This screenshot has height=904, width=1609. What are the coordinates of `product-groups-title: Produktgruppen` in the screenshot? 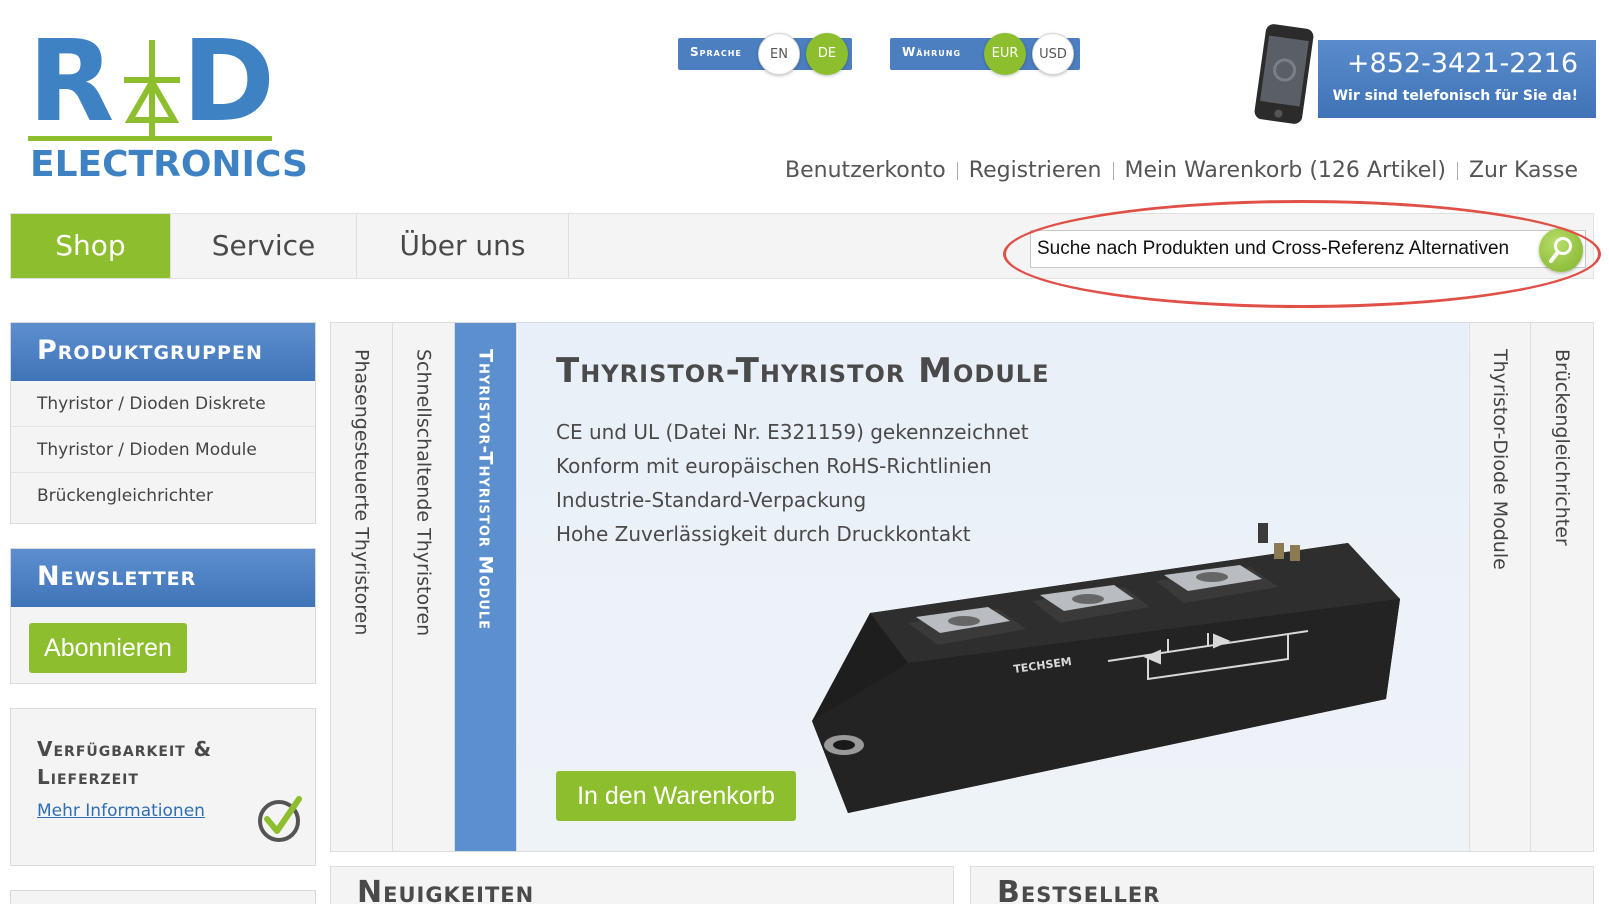 It's located at (163, 352).